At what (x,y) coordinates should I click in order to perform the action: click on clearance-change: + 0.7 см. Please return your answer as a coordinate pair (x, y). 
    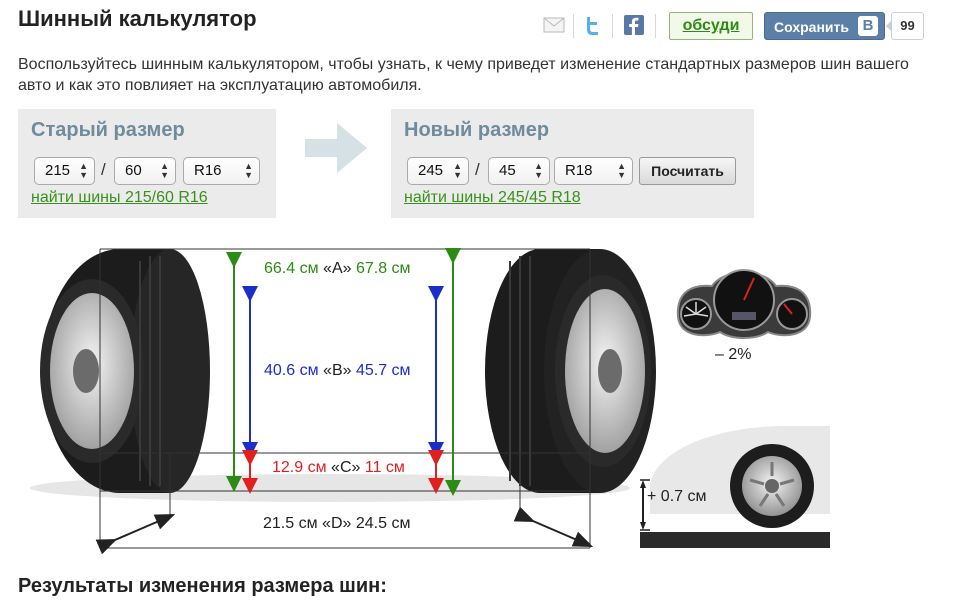
    Looking at the image, I should click on (677, 496).